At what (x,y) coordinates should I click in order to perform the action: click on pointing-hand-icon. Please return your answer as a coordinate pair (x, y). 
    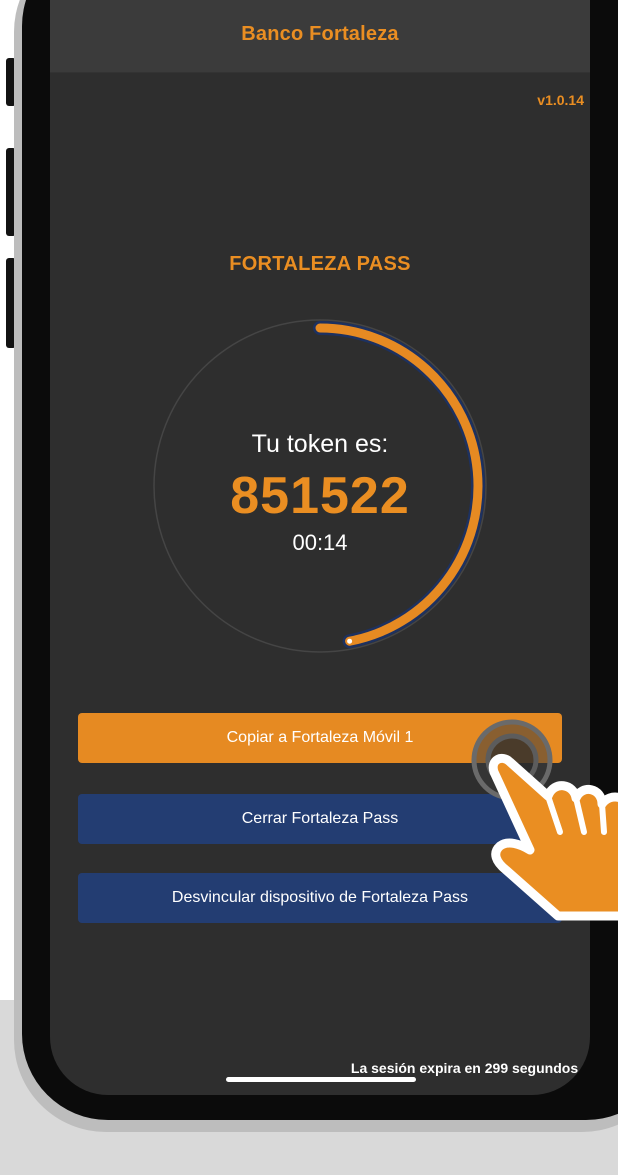
    Looking at the image, I should click on (553, 837).